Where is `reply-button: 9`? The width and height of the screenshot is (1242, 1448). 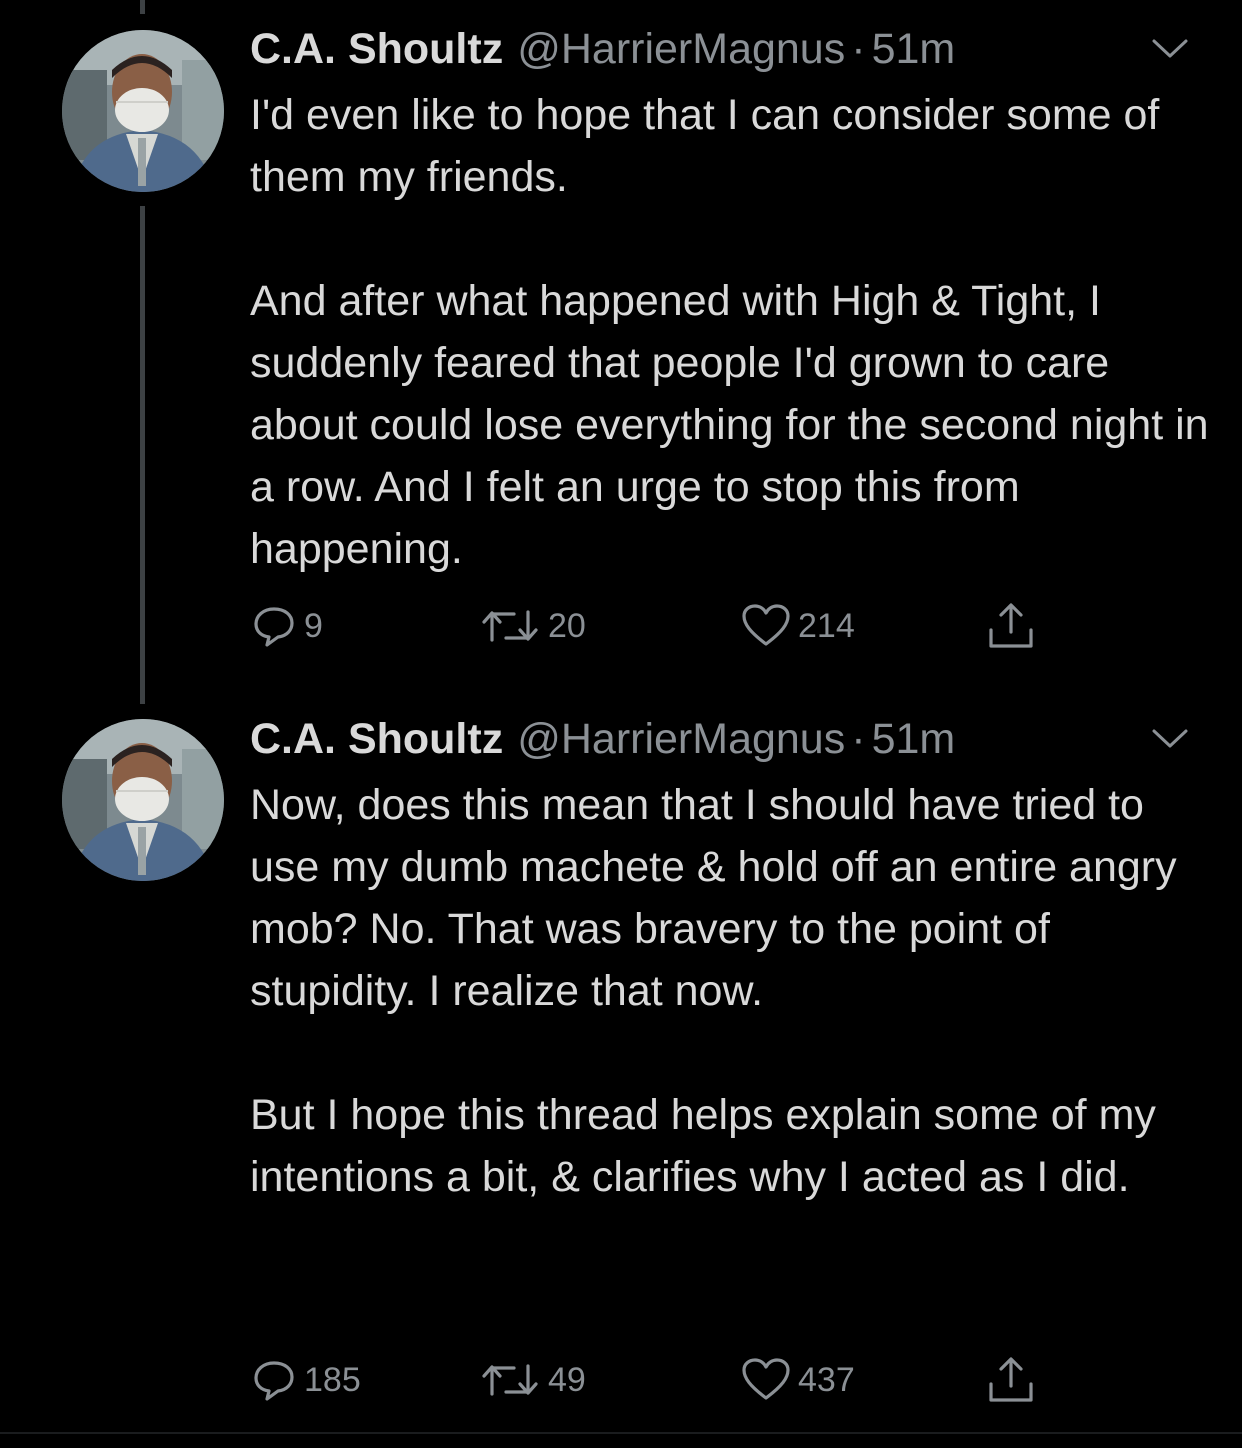
reply-button: 9 is located at coordinates (286, 626).